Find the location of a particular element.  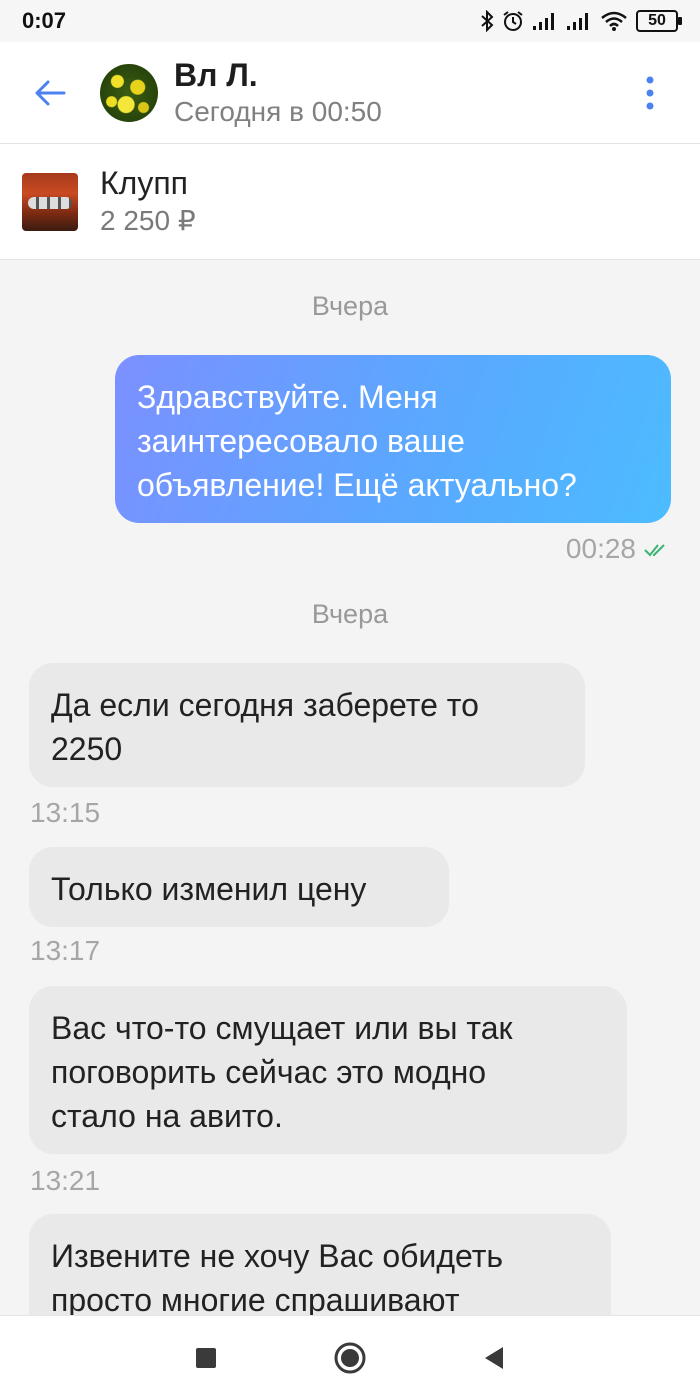

message-time: 00:28 is located at coordinates (600, 548).